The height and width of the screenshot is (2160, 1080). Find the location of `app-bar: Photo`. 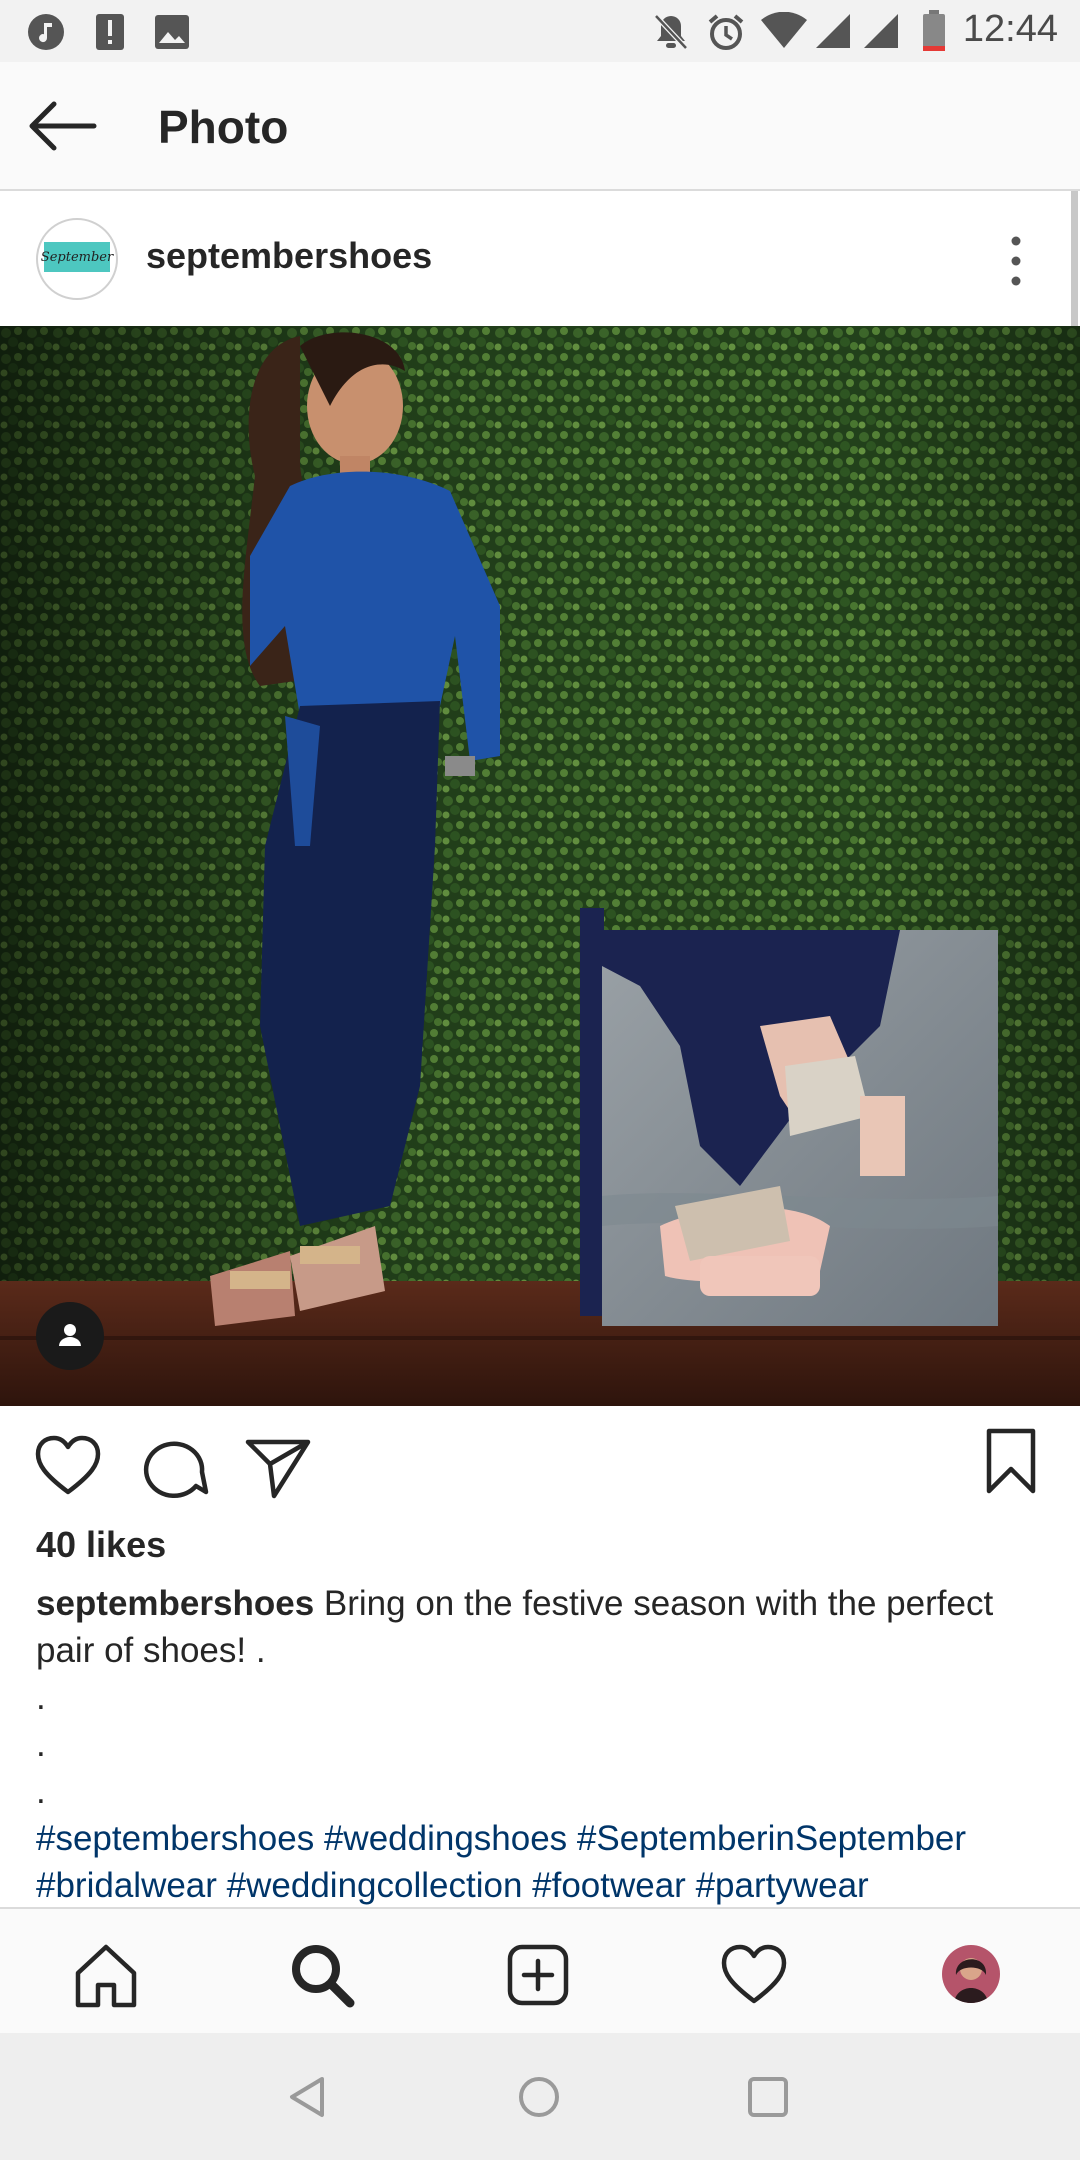

app-bar: Photo is located at coordinates (540, 126).